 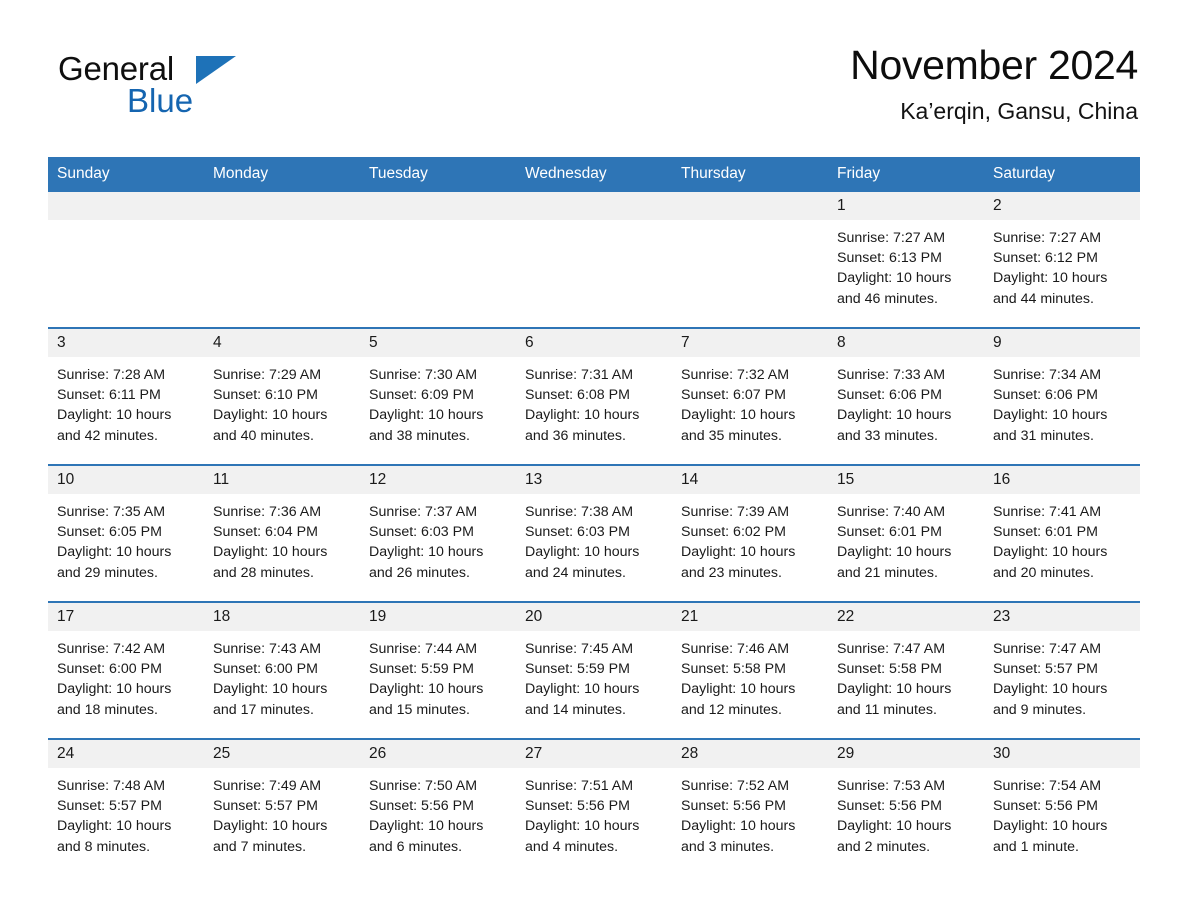 I want to click on daylight-text: Daylight: 10 hours and 4 minutes., so click(x=582, y=836).